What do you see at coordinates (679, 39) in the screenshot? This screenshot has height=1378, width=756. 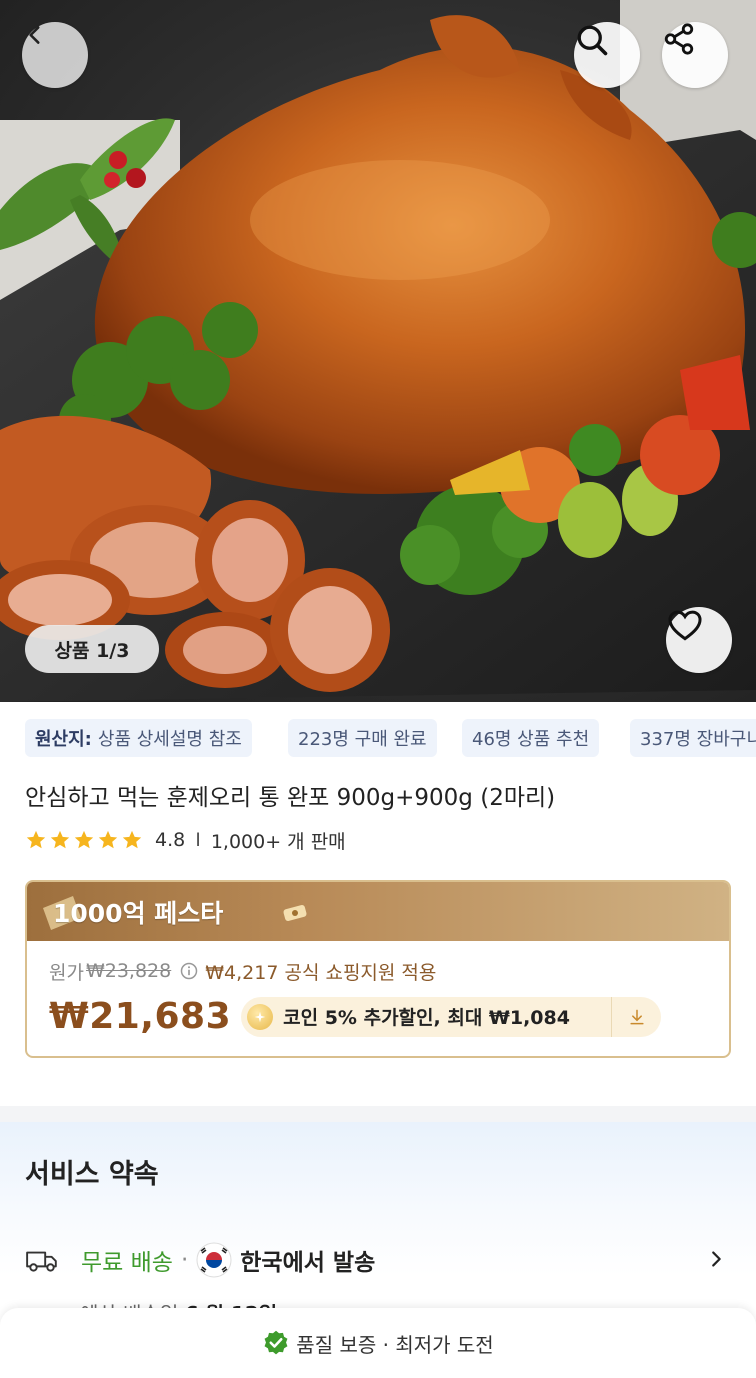 I see `share-icon` at bounding box center [679, 39].